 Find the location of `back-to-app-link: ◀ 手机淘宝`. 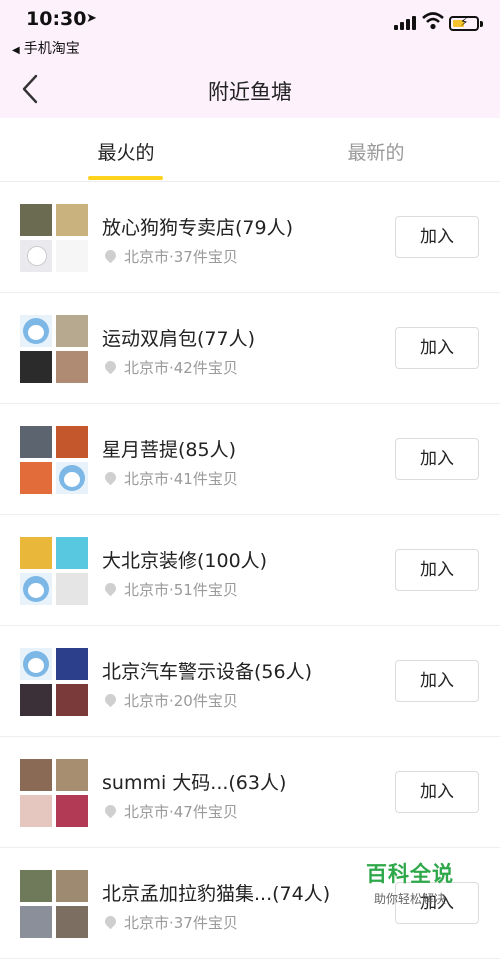

back-to-app-link: ◀ 手机淘宝 is located at coordinates (46, 48).